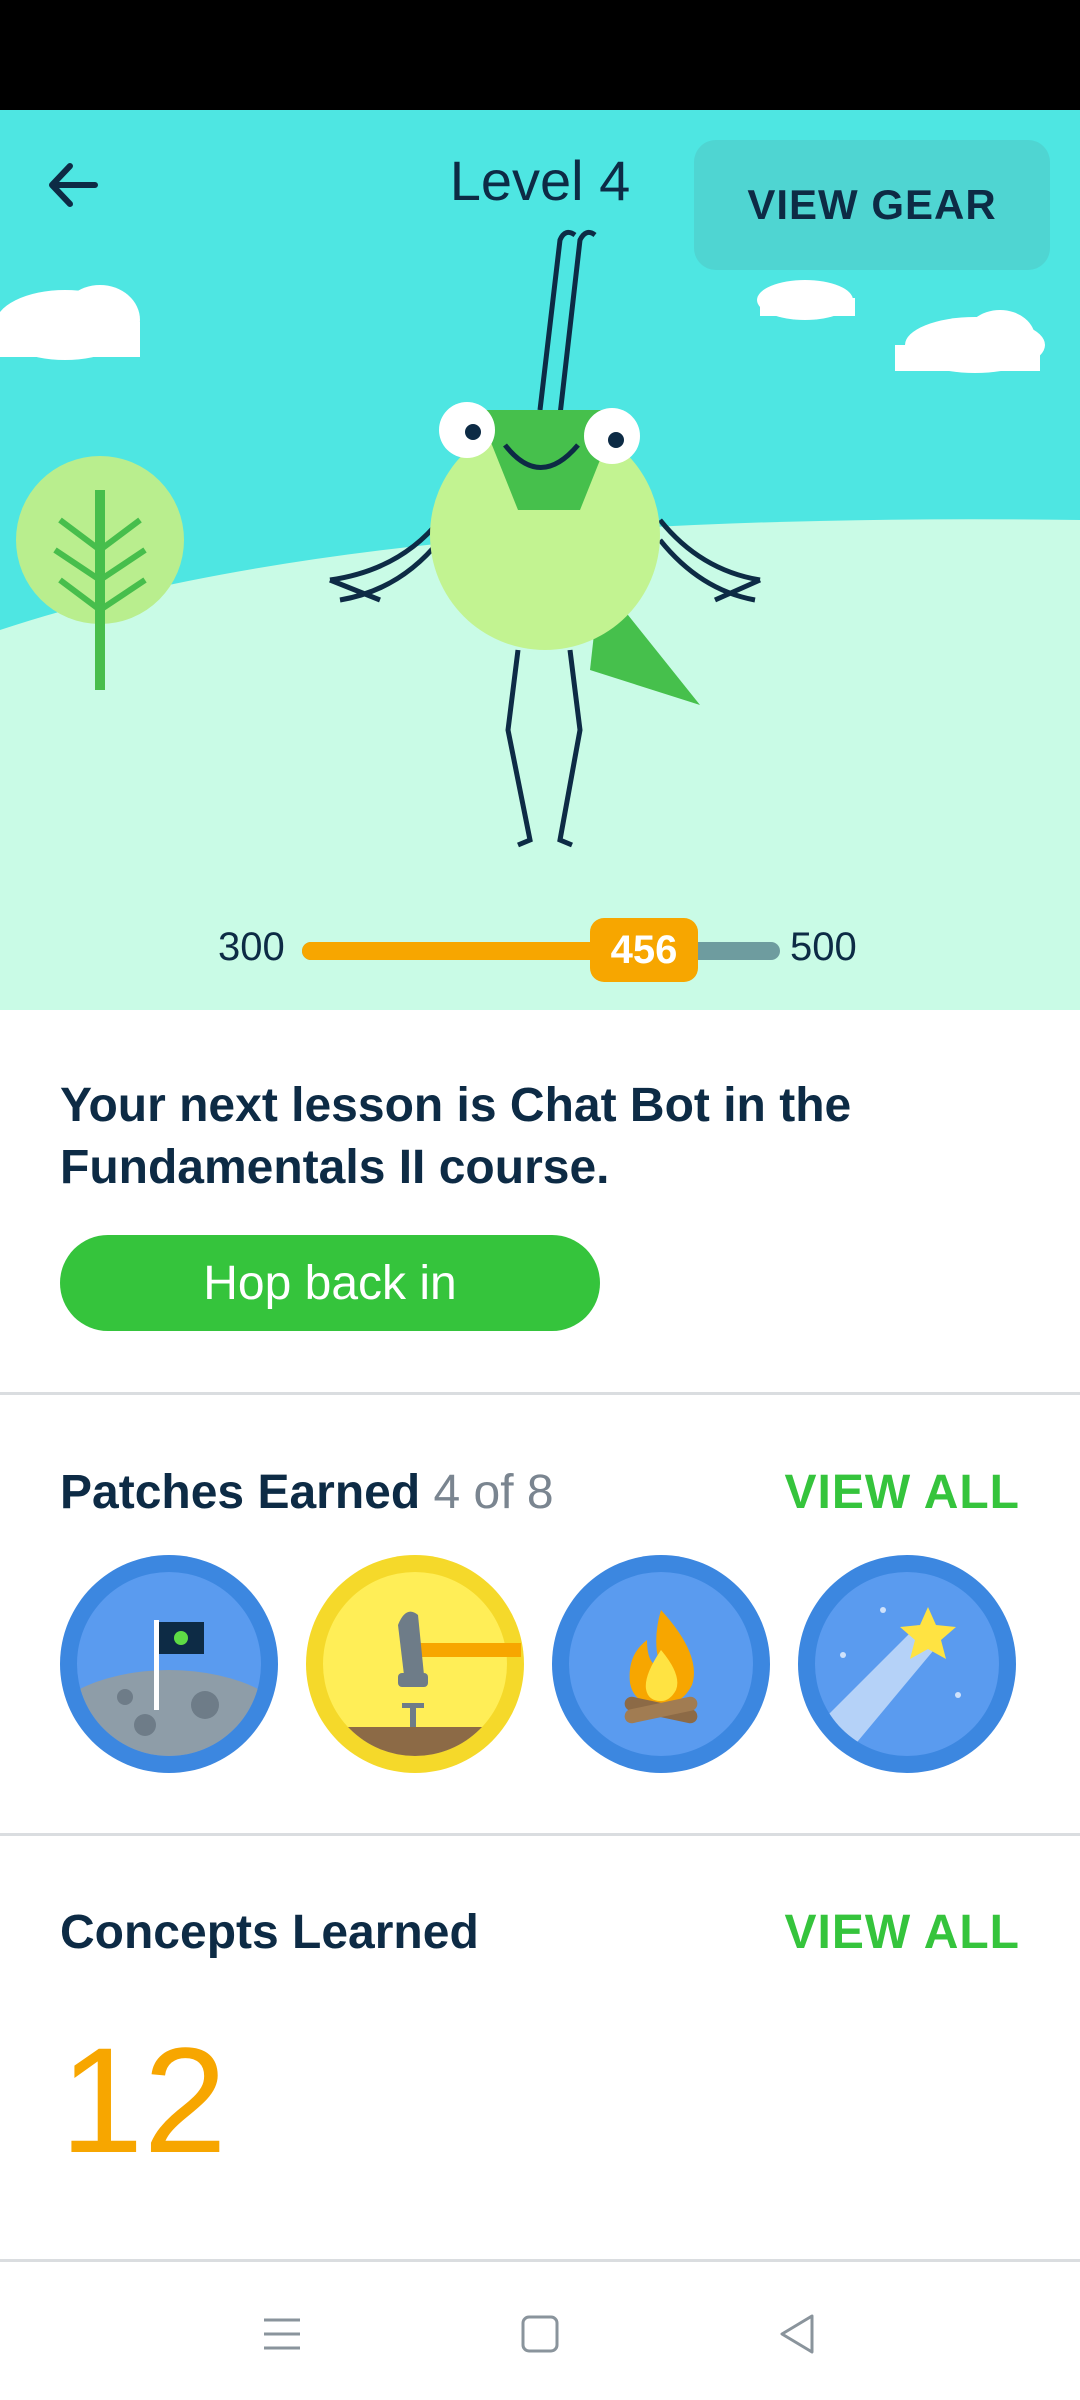 Image resolution: width=1080 pixels, height=2400 pixels. I want to click on hammer-patch-icon, so click(415, 1664).